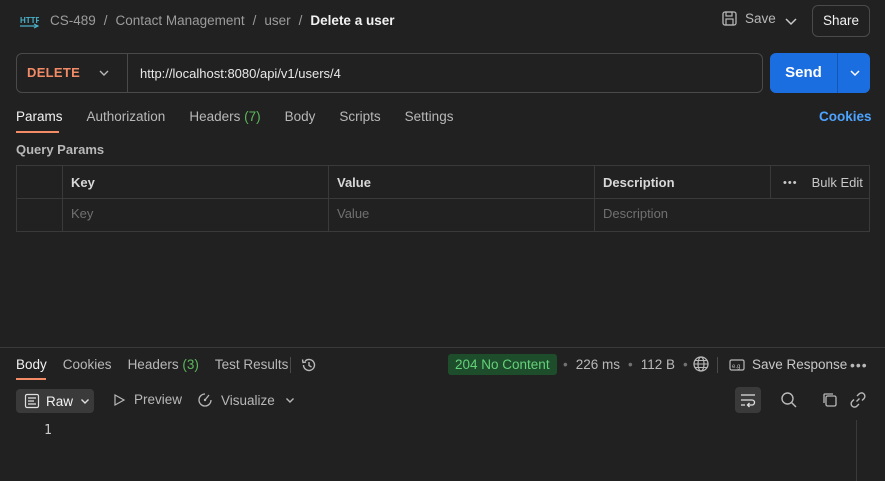  I want to click on bulk-edit-button: ••• Bulk Edit, so click(823, 182).